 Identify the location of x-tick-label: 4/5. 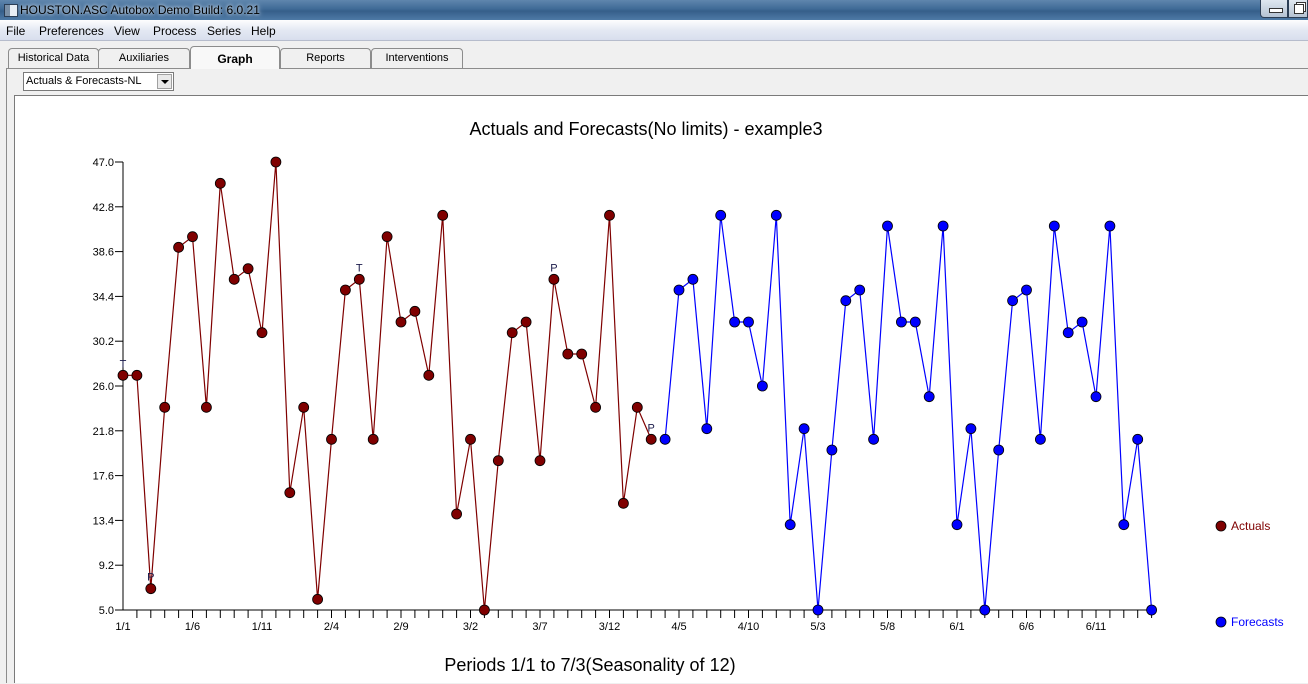
(678, 627).